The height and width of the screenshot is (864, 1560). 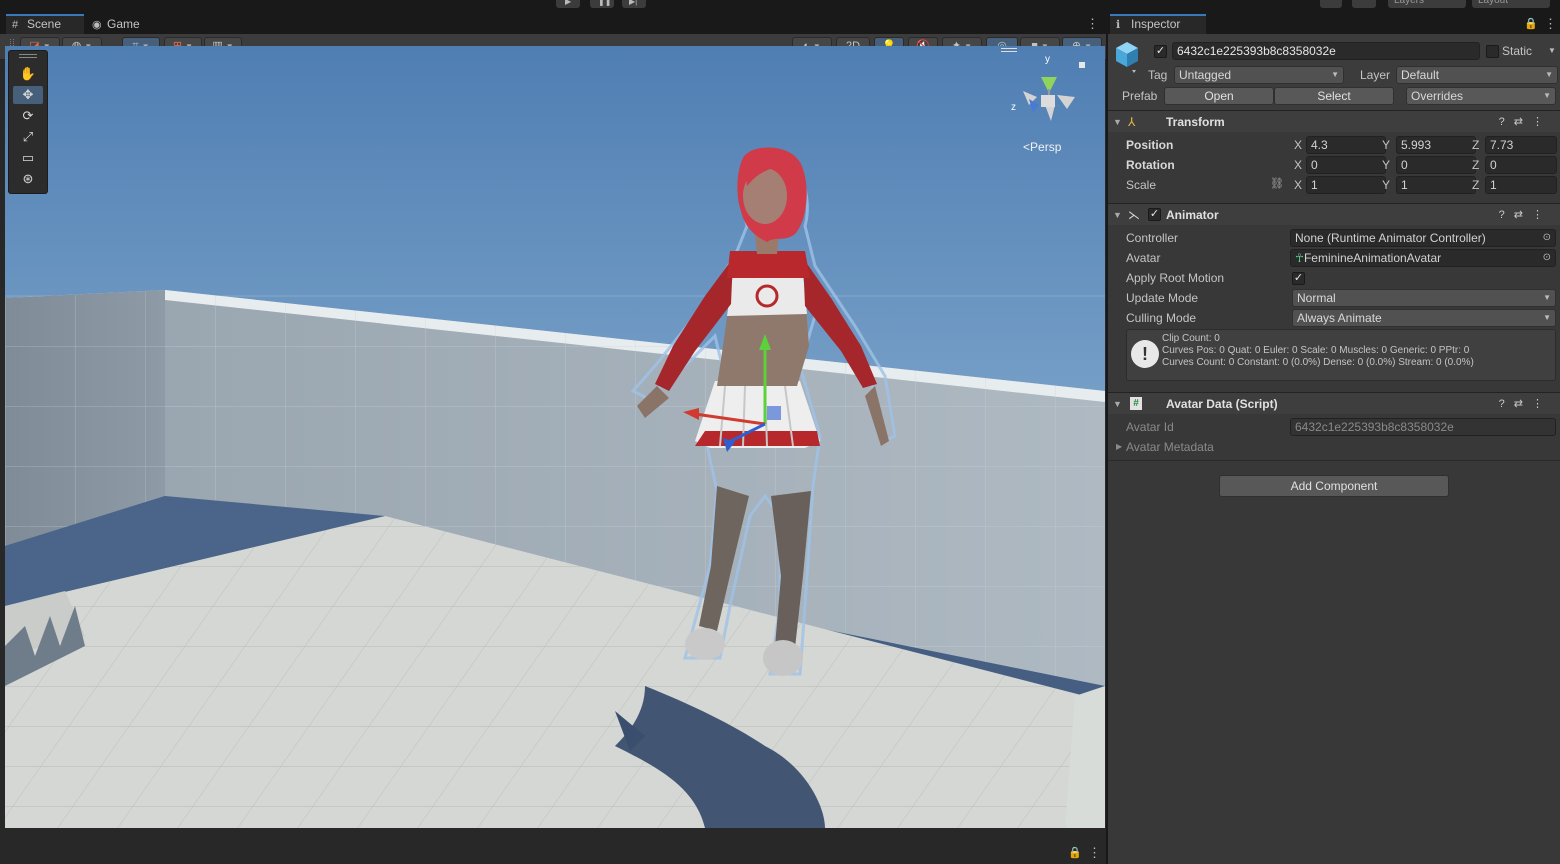 What do you see at coordinates (1346, 145) in the screenshot?
I see `position-x-field: 4.3` at bounding box center [1346, 145].